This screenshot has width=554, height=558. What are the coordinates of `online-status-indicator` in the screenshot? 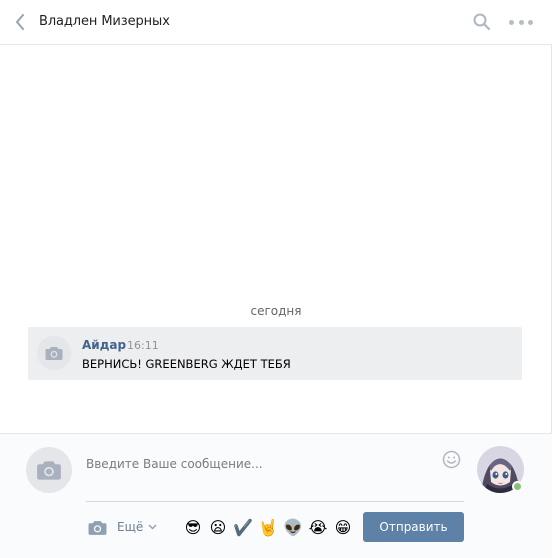 It's located at (517, 486).